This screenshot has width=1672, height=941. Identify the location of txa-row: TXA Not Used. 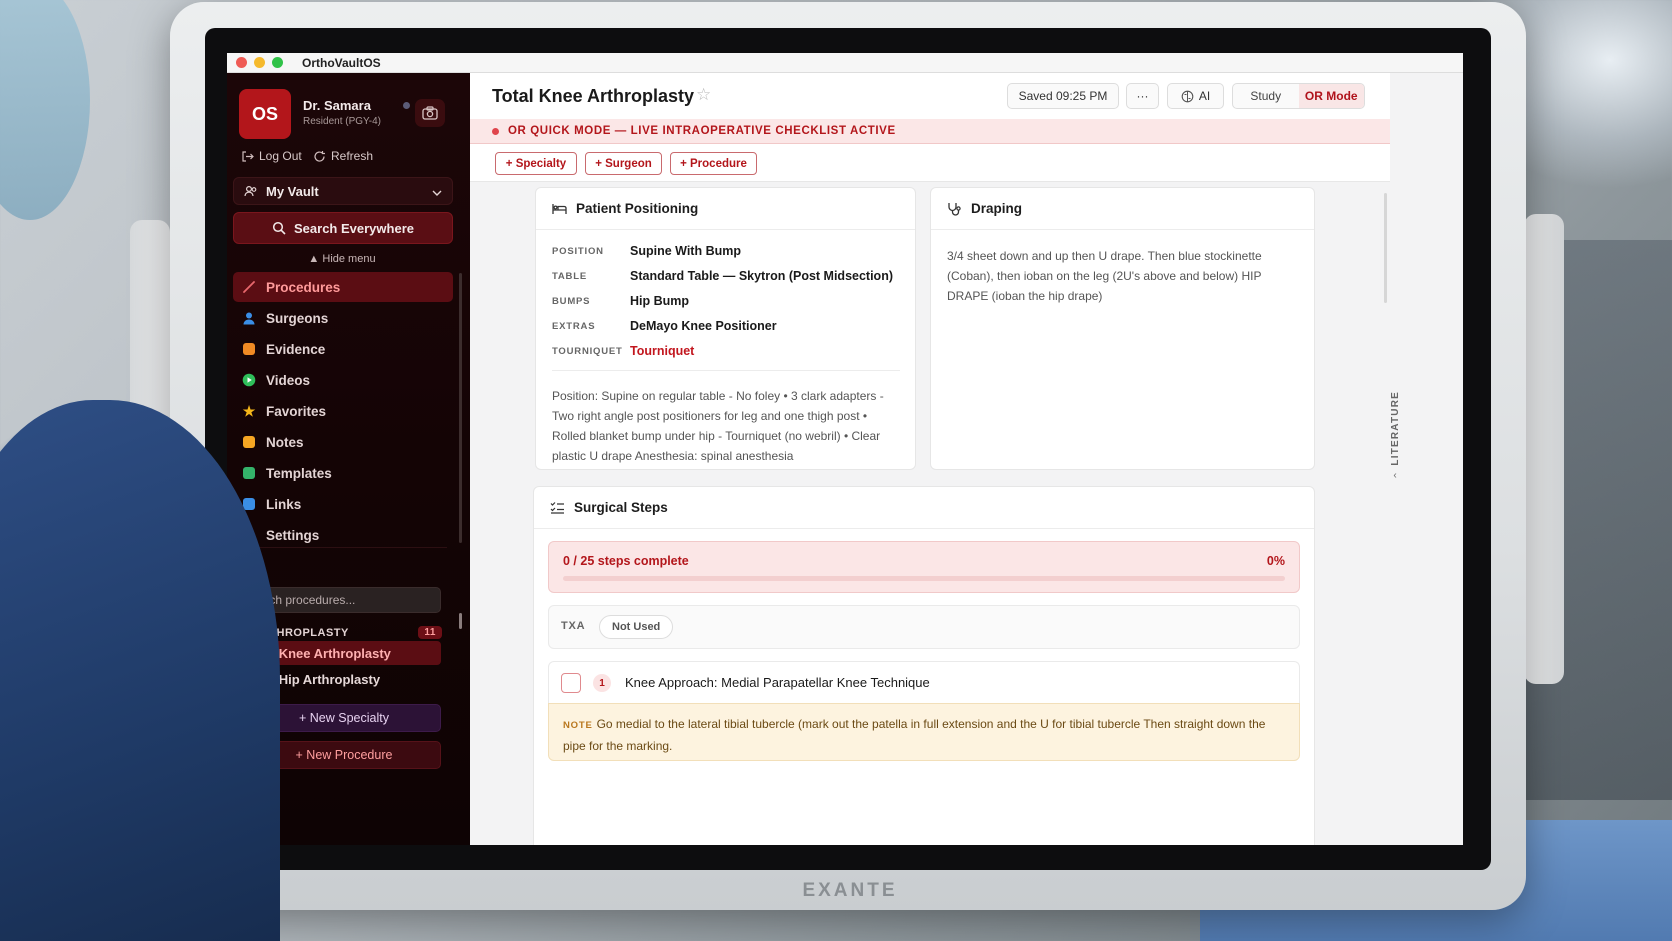
(924, 627).